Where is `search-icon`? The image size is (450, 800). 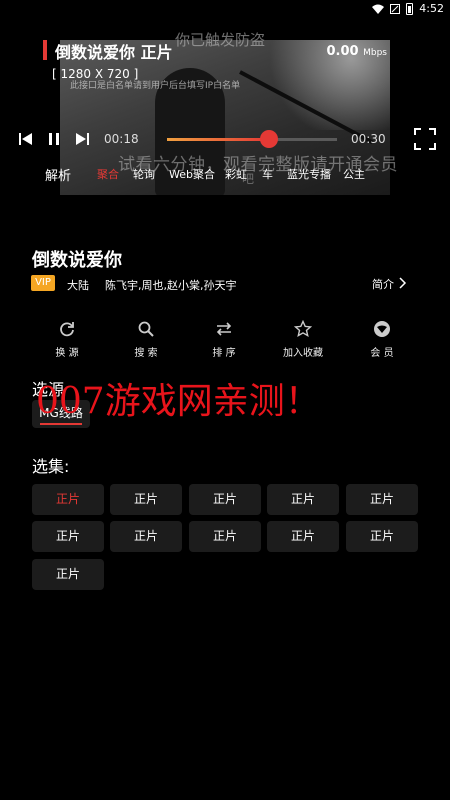
search-icon is located at coordinates (146, 329).